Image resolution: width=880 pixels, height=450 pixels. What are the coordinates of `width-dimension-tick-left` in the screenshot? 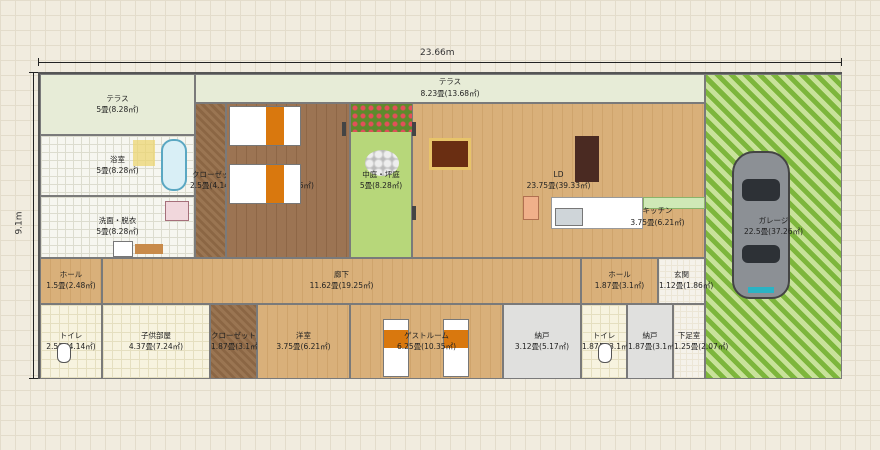 It's located at (38, 62).